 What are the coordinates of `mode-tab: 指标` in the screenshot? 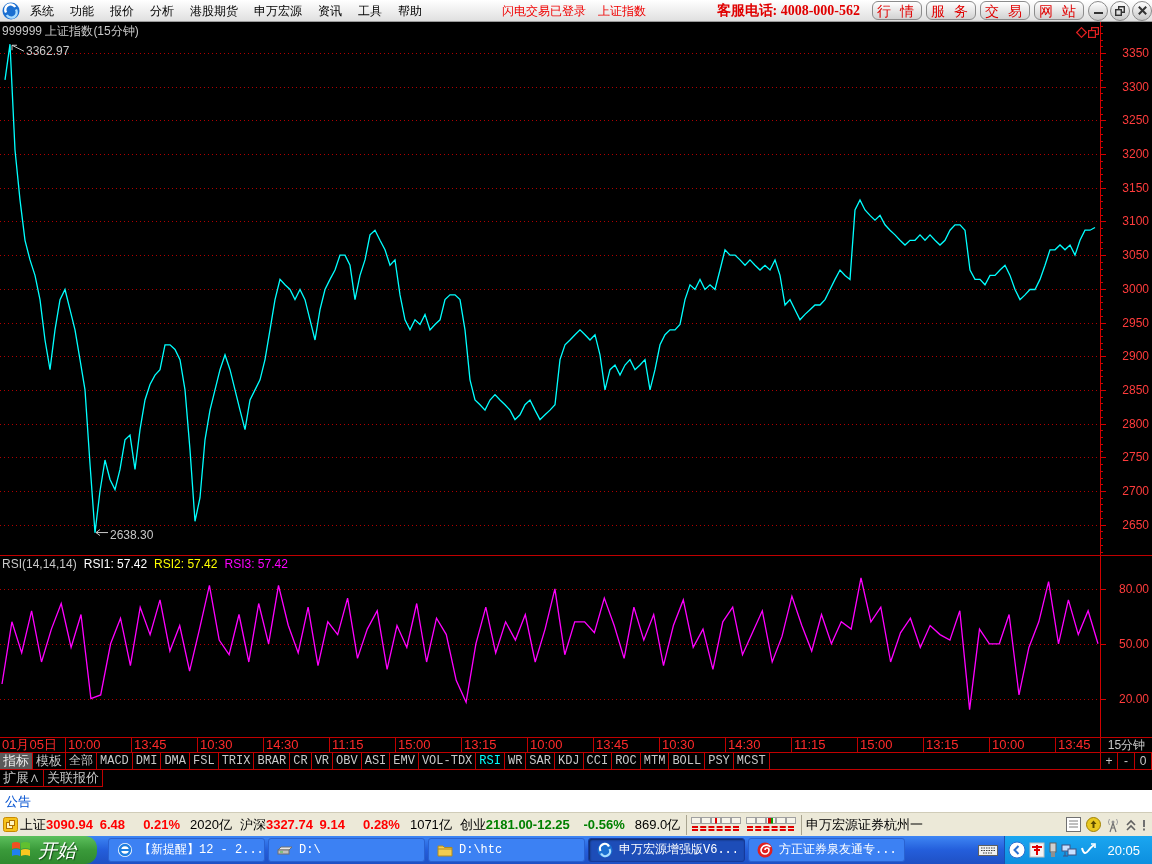 It's located at (16, 761).